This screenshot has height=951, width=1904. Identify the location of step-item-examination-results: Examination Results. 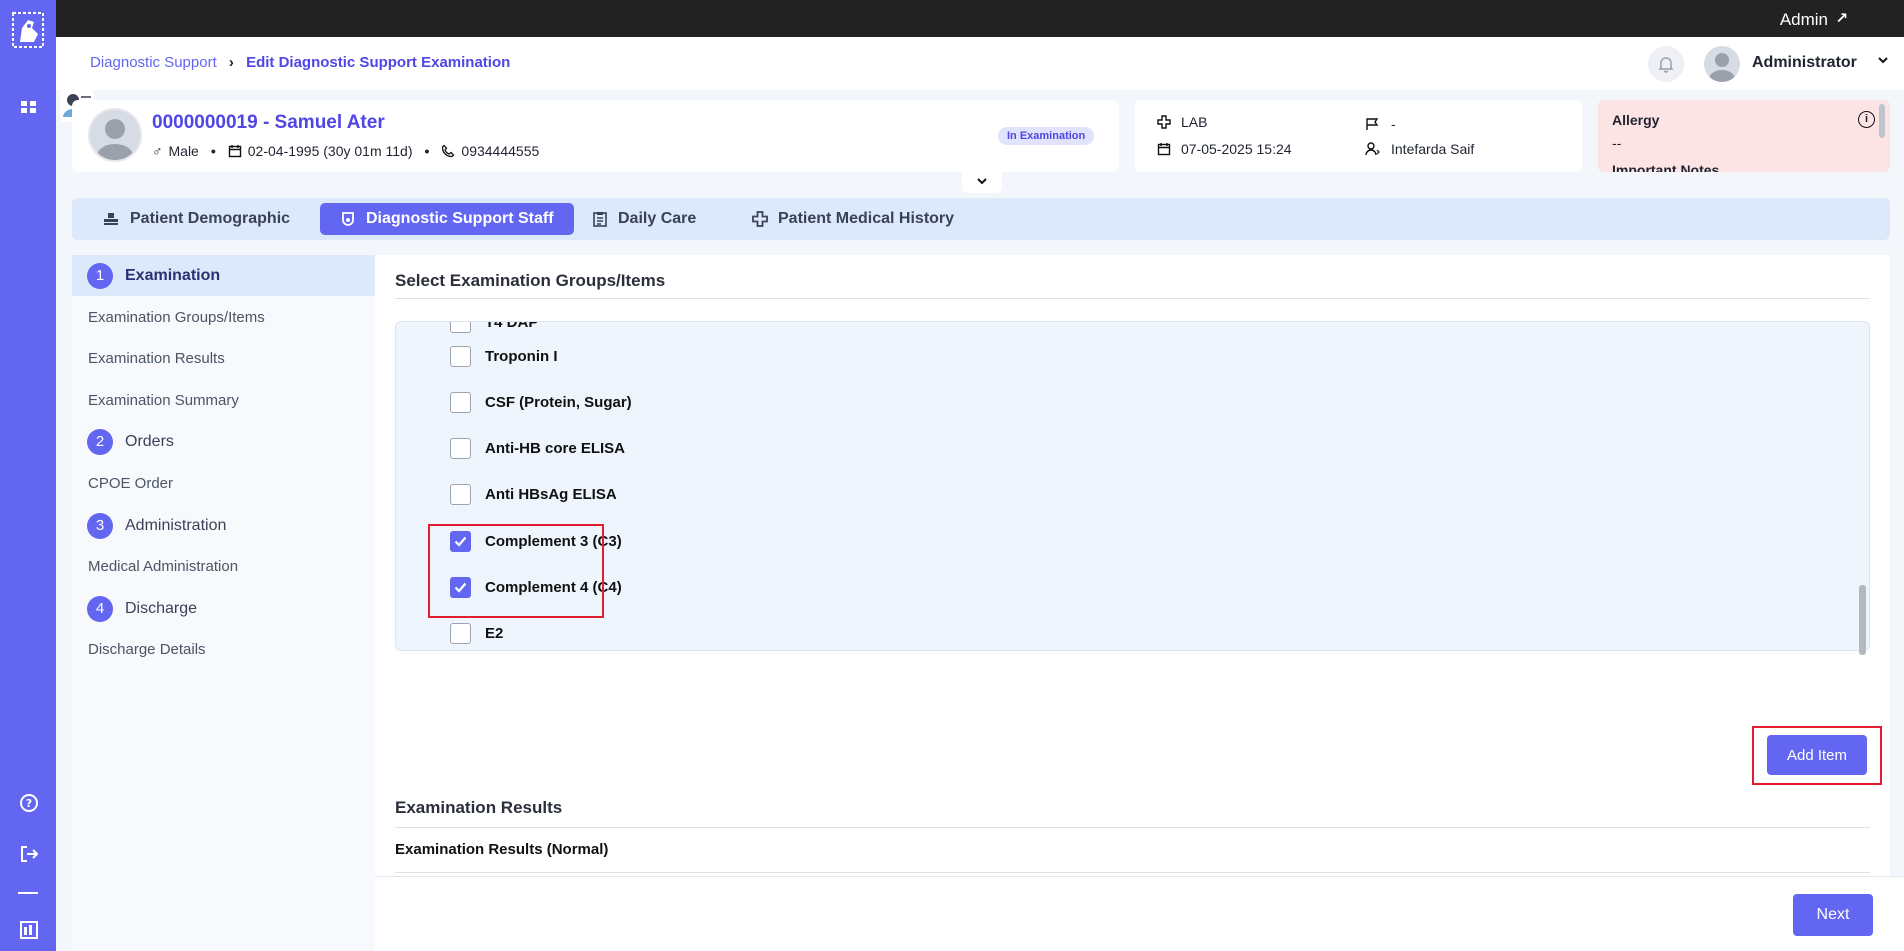
(156, 358).